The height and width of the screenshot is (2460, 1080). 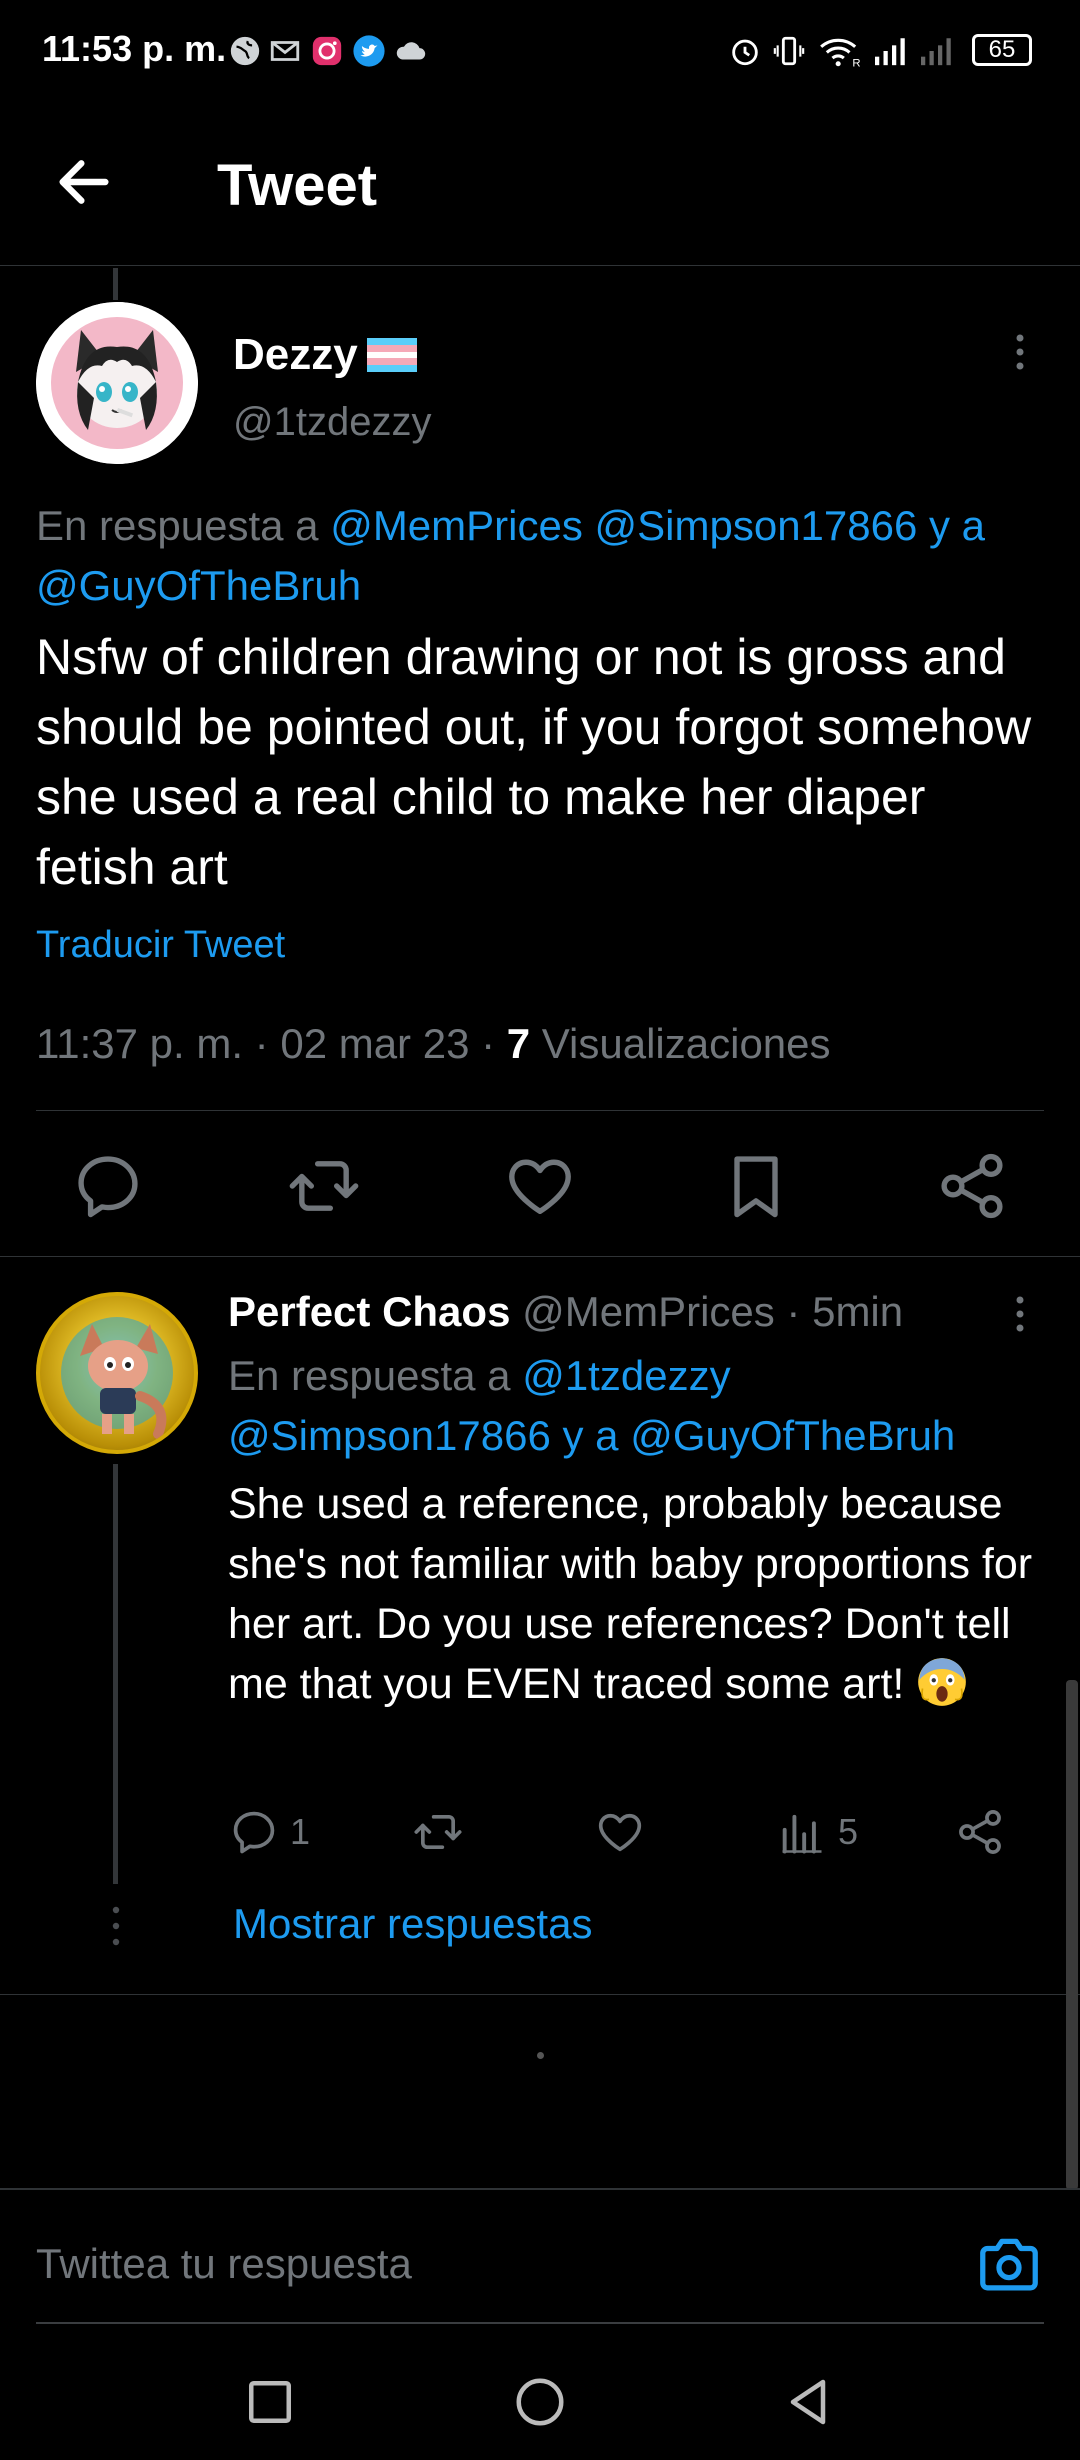 What do you see at coordinates (300, 1831) in the screenshot?
I see `reply-count: 1` at bounding box center [300, 1831].